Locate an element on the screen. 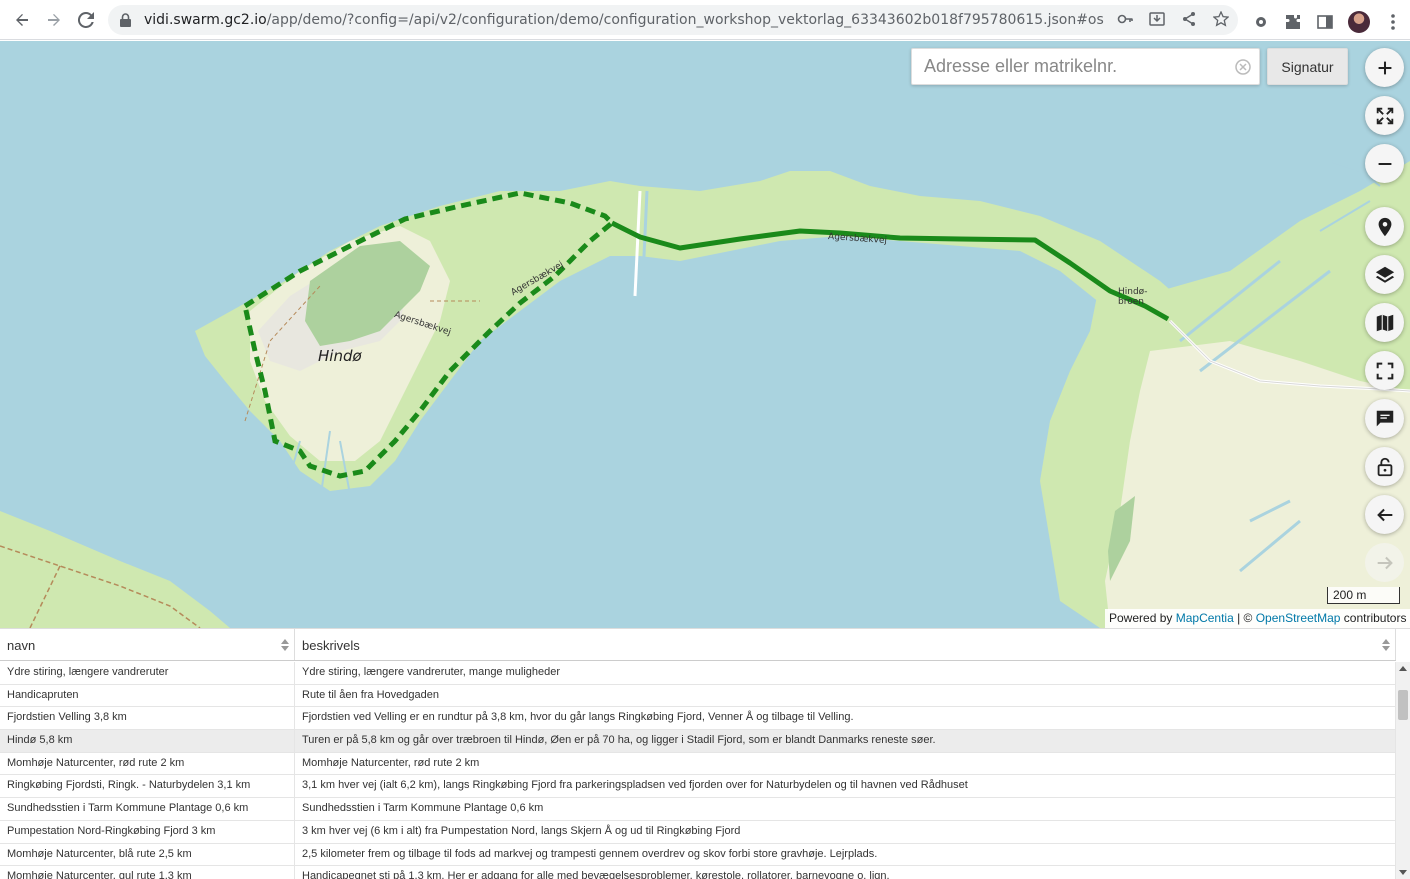 This screenshot has height=879, width=1410. url-host: vidi.swarm.gc2.io is located at coordinates (205, 20).